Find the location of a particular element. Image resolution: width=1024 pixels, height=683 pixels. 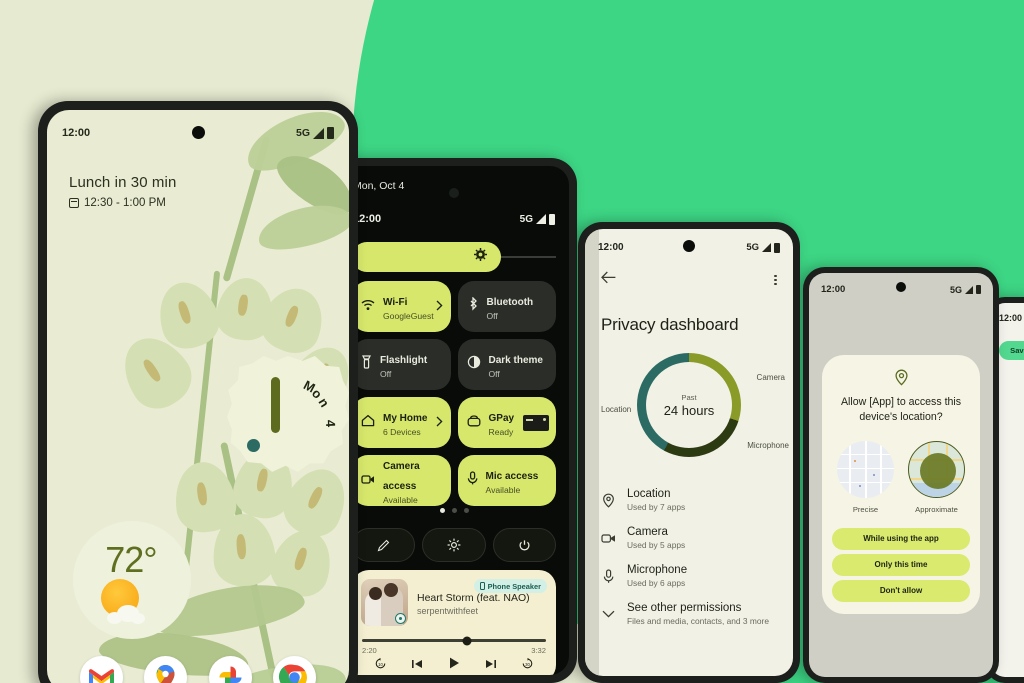

qs-tile-subtitle: GoogleGuest is located at coordinates (408, 316).